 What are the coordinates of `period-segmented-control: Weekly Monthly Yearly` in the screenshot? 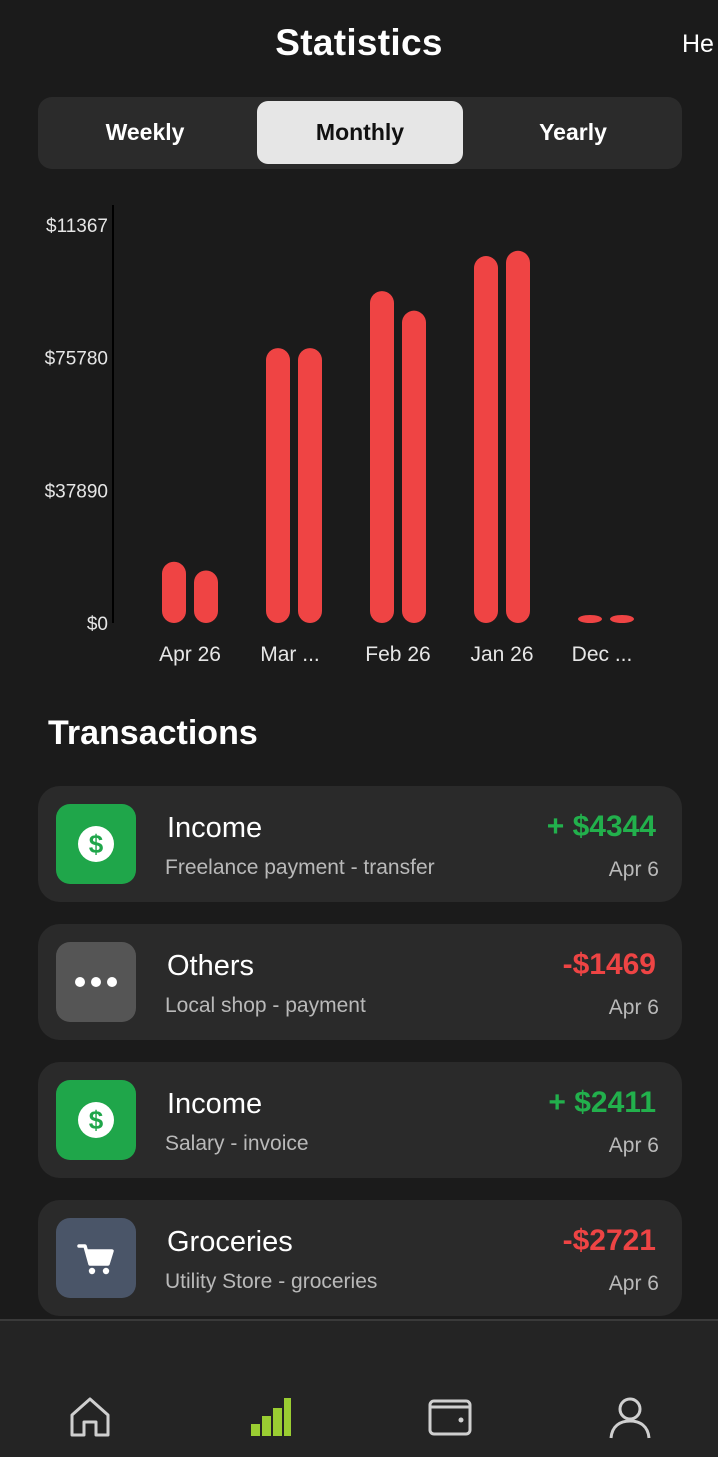 It's located at (360, 133).